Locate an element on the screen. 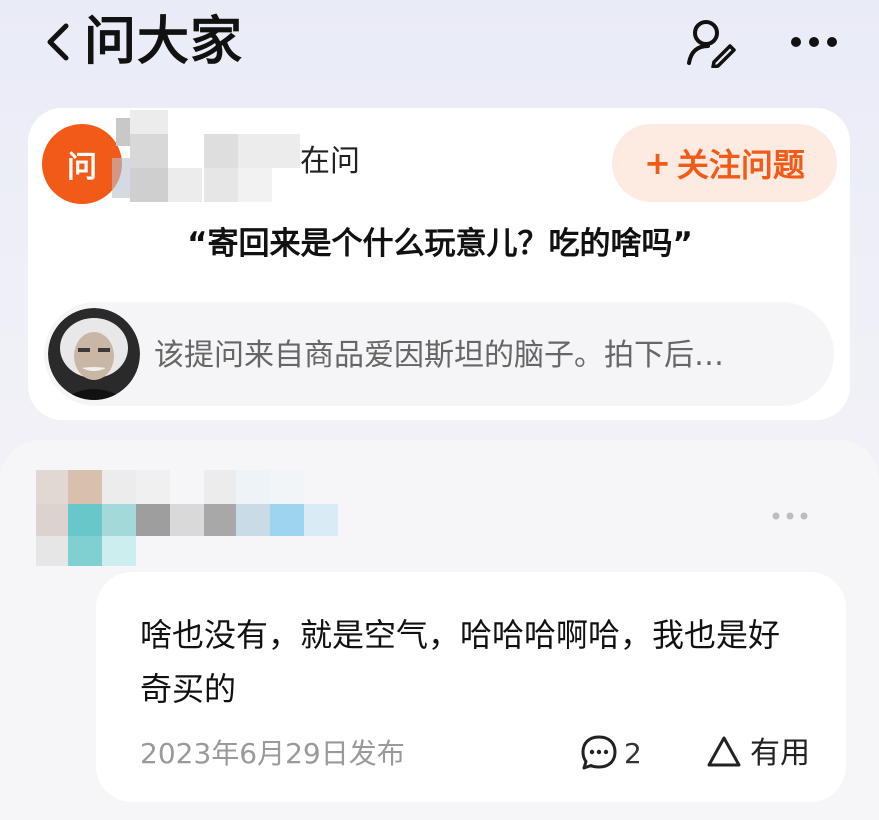 The width and height of the screenshot is (879, 820). back-chevron-icon is located at coordinates (58, 42).